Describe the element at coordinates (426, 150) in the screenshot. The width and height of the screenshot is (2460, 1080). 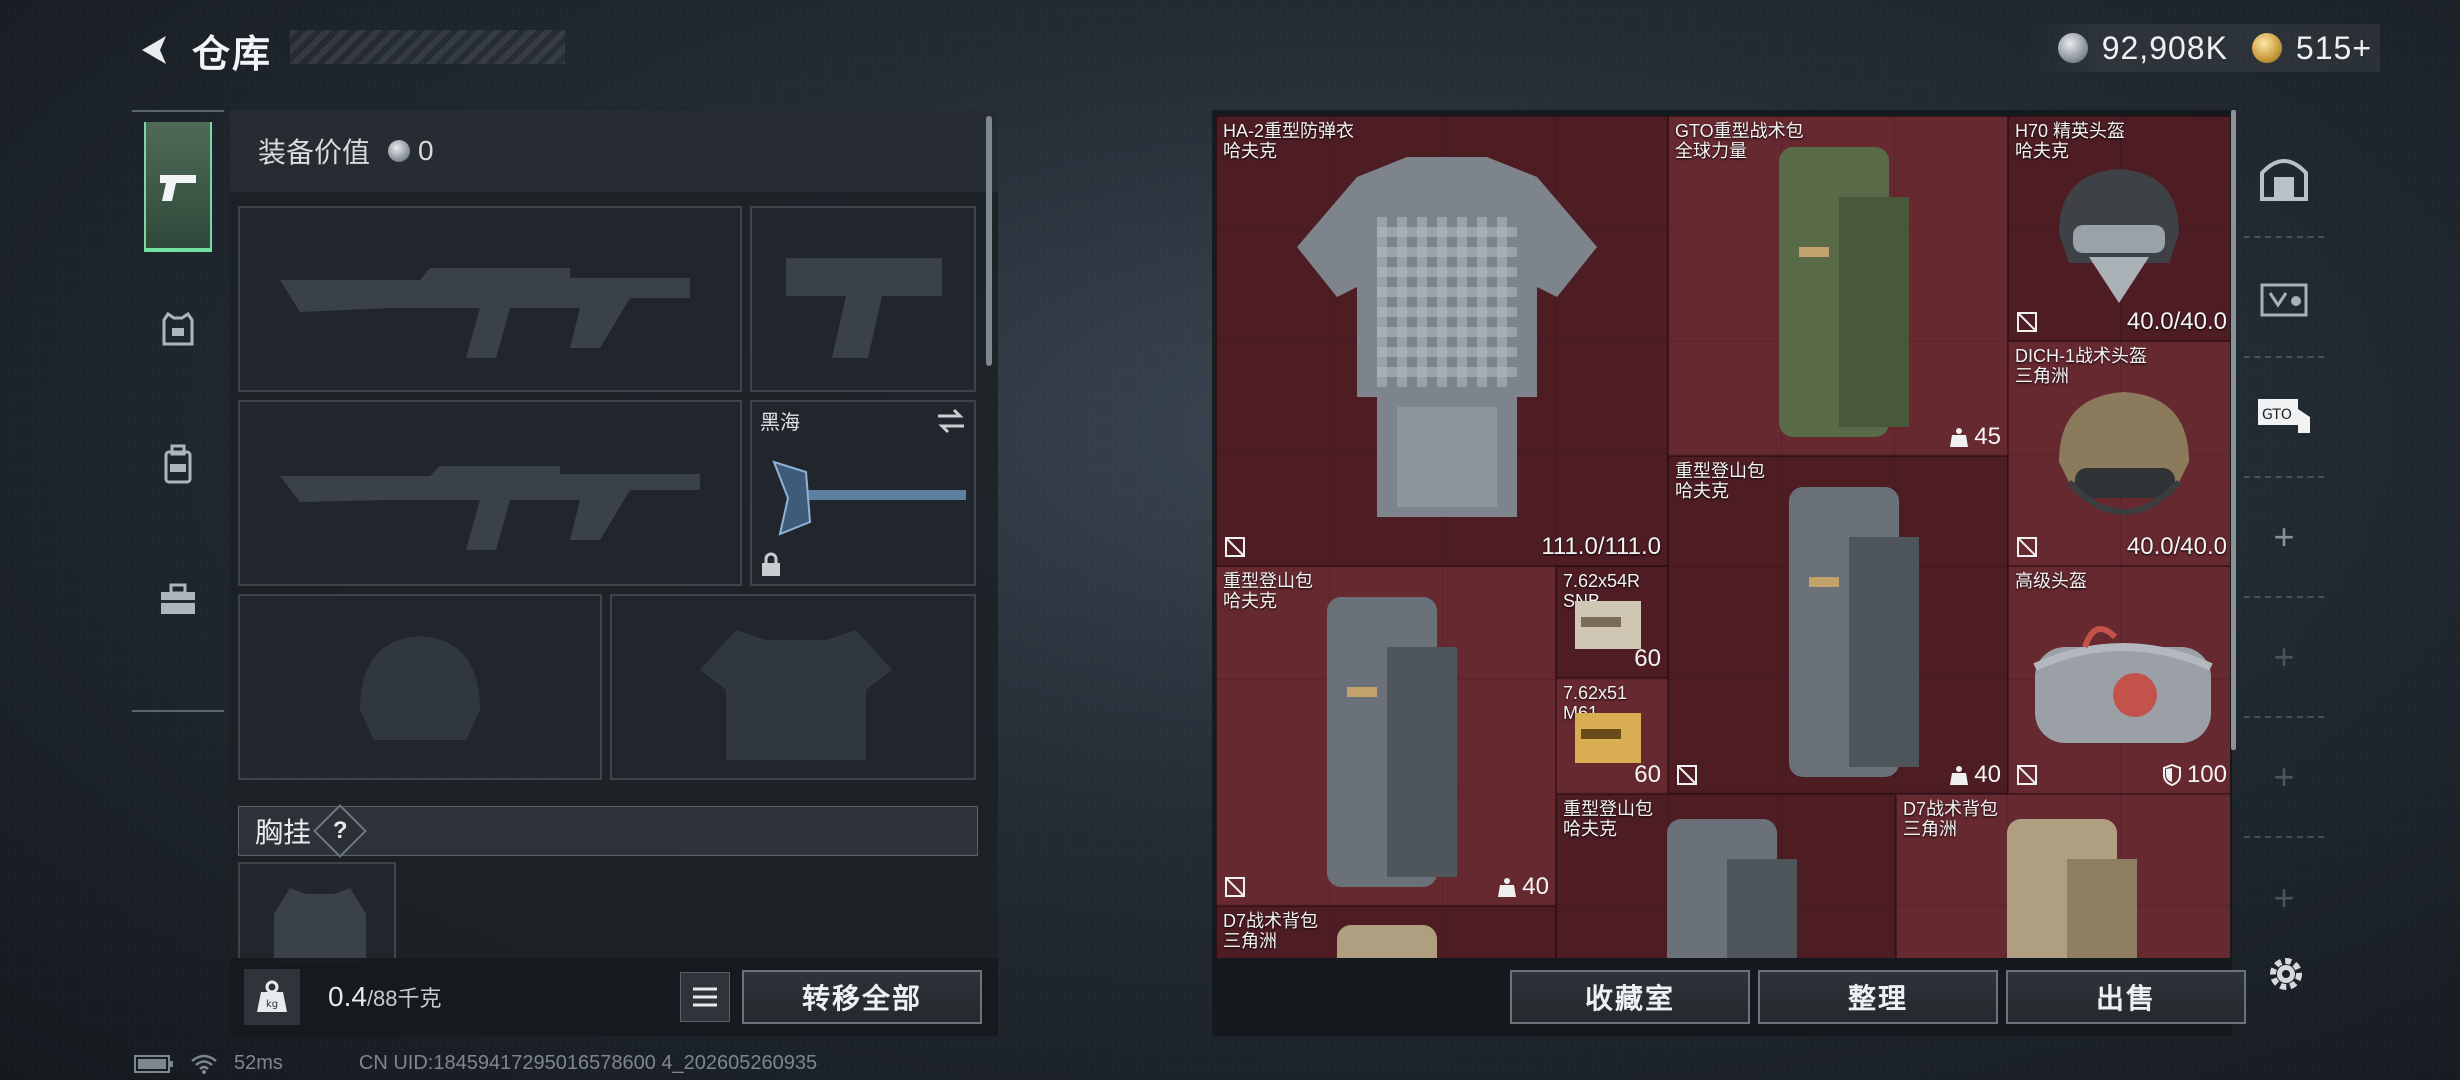
I see `equipment-value: 0` at that location.